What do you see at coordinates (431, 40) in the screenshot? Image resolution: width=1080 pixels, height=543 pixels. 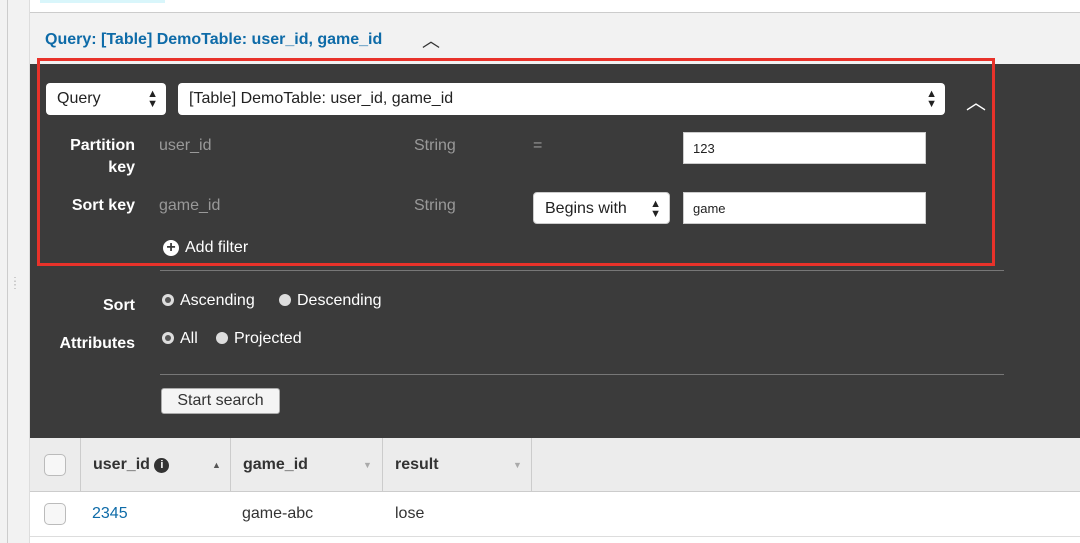 I see `chevron-up-icon: ︿` at bounding box center [431, 40].